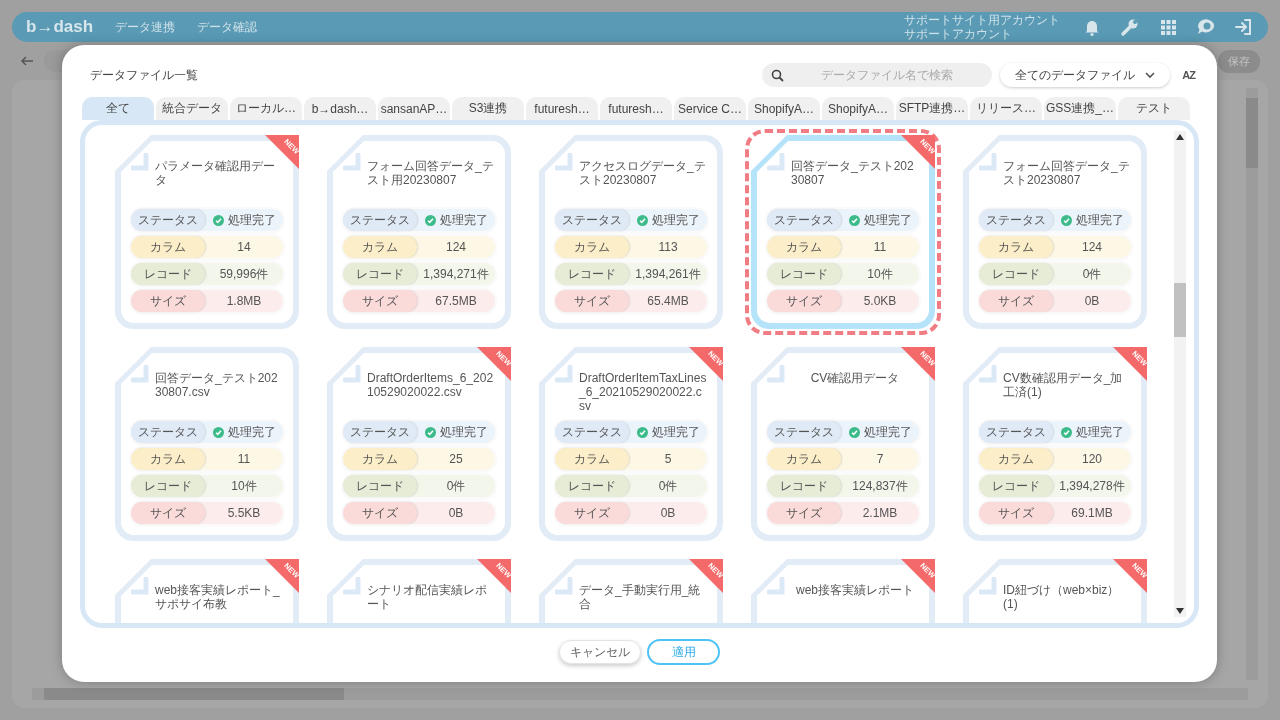 This screenshot has width=1280, height=720. What do you see at coordinates (877, 75) in the screenshot?
I see `search-field: データファイル名で検索` at bounding box center [877, 75].